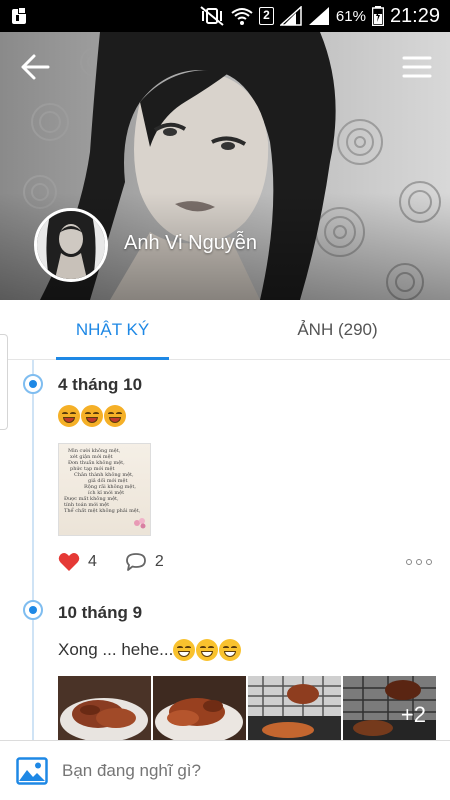 The image size is (450, 800). Describe the element at coordinates (191, 243) in the screenshot. I see `profile-name: Anh Vi Nguyễn` at that location.